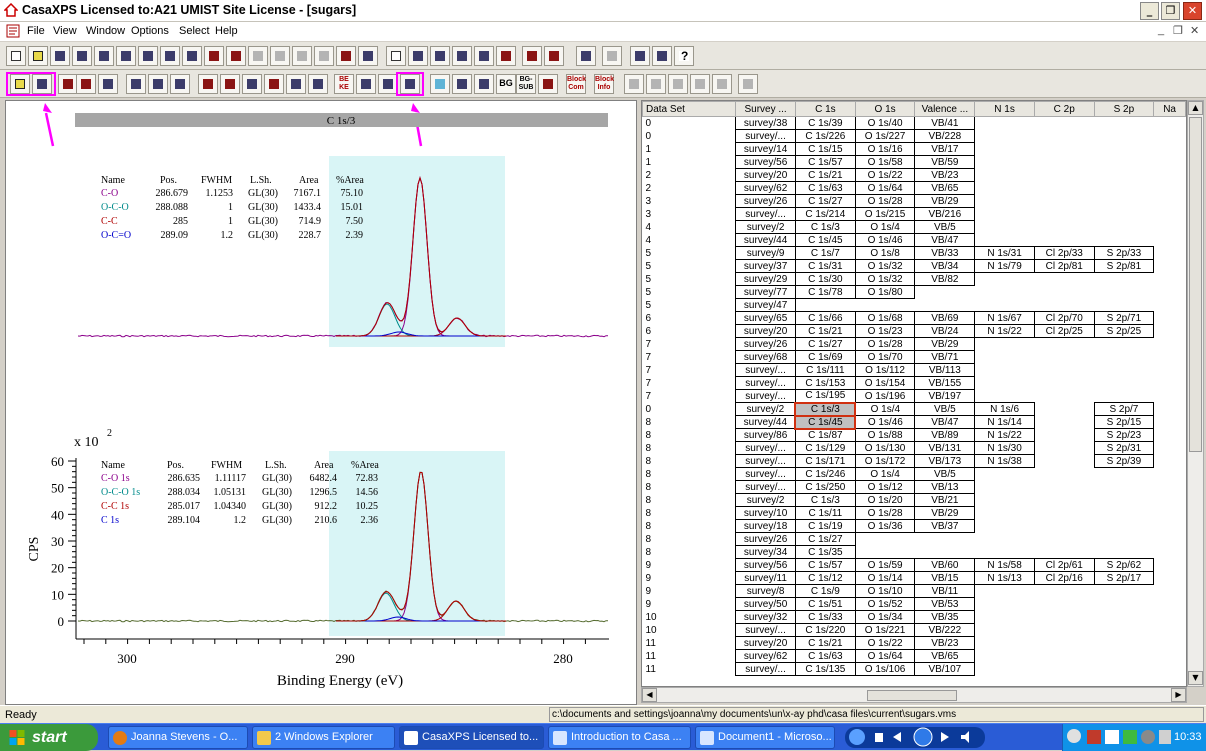 The image size is (1206, 751). What do you see at coordinates (689, 357) in the screenshot?
I see `data-set-cell: 7` at bounding box center [689, 357].